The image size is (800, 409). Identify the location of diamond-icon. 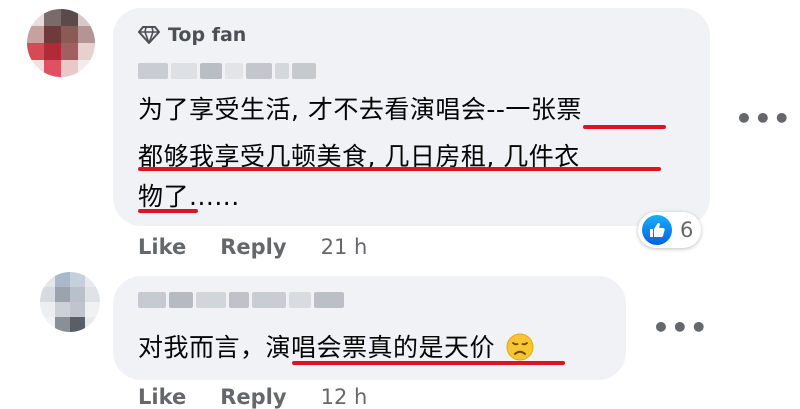
(149, 35).